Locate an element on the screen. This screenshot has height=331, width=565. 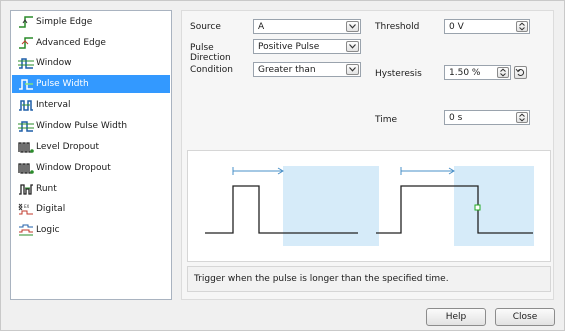
help-button: Help is located at coordinates (456, 317).